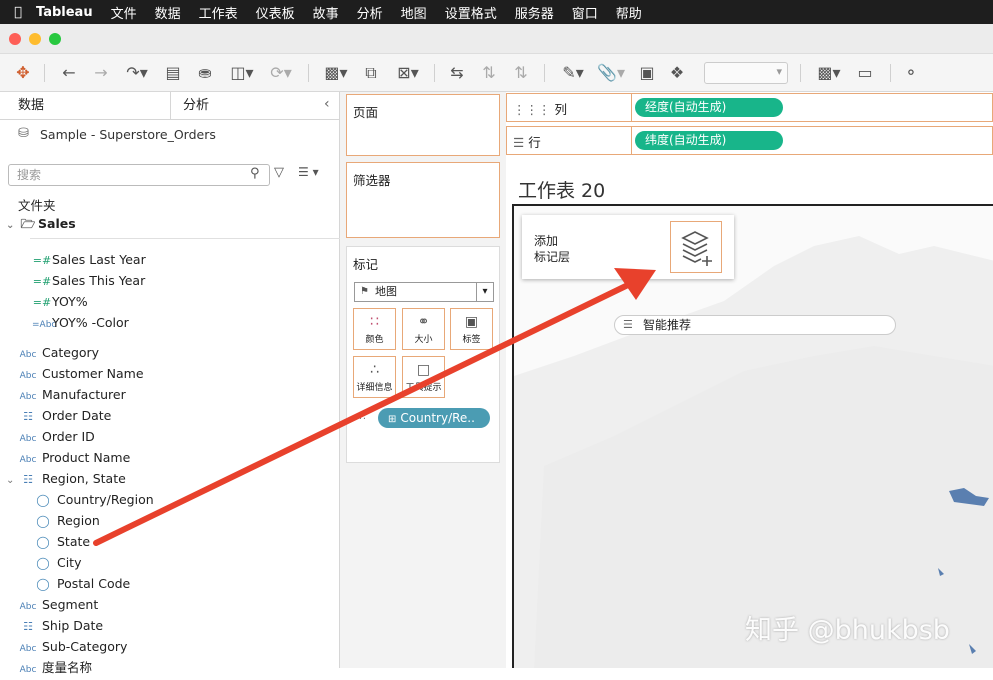  Describe the element at coordinates (534, 12) in the screenshot. I see `menu-server: 服务器` at that location.